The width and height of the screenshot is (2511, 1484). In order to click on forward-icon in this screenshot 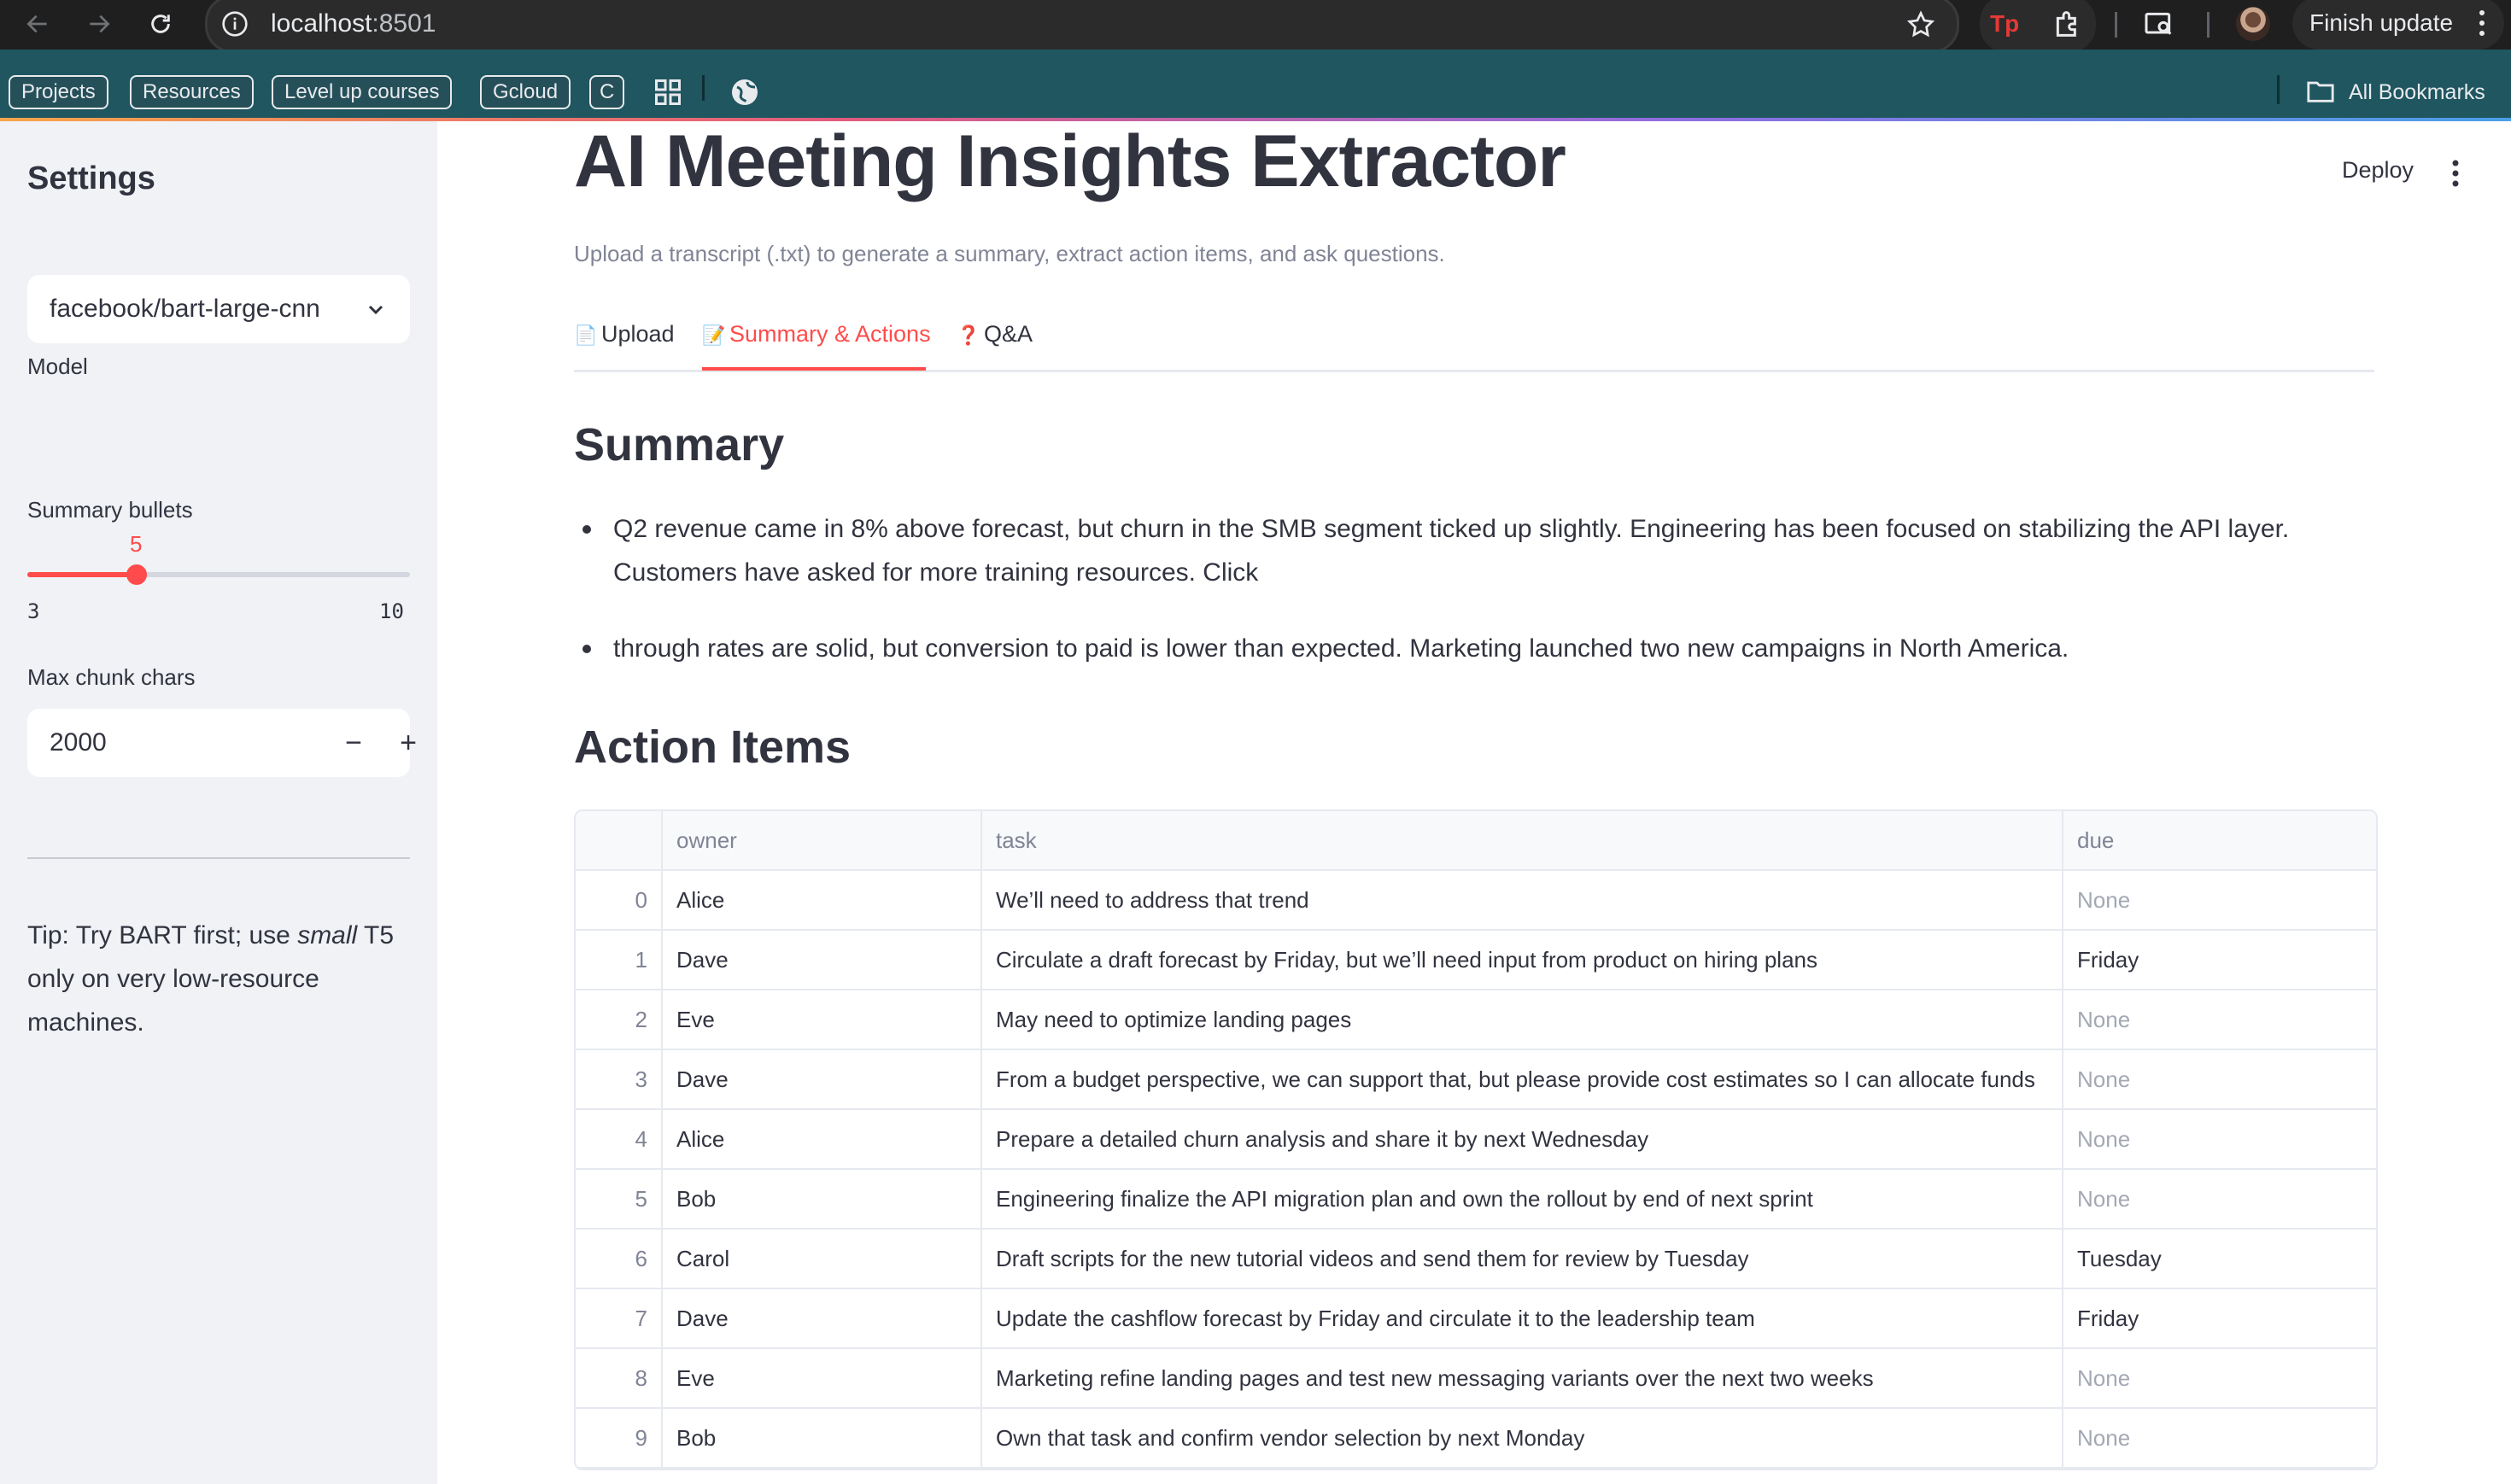, I will do `click(99, 24)`.